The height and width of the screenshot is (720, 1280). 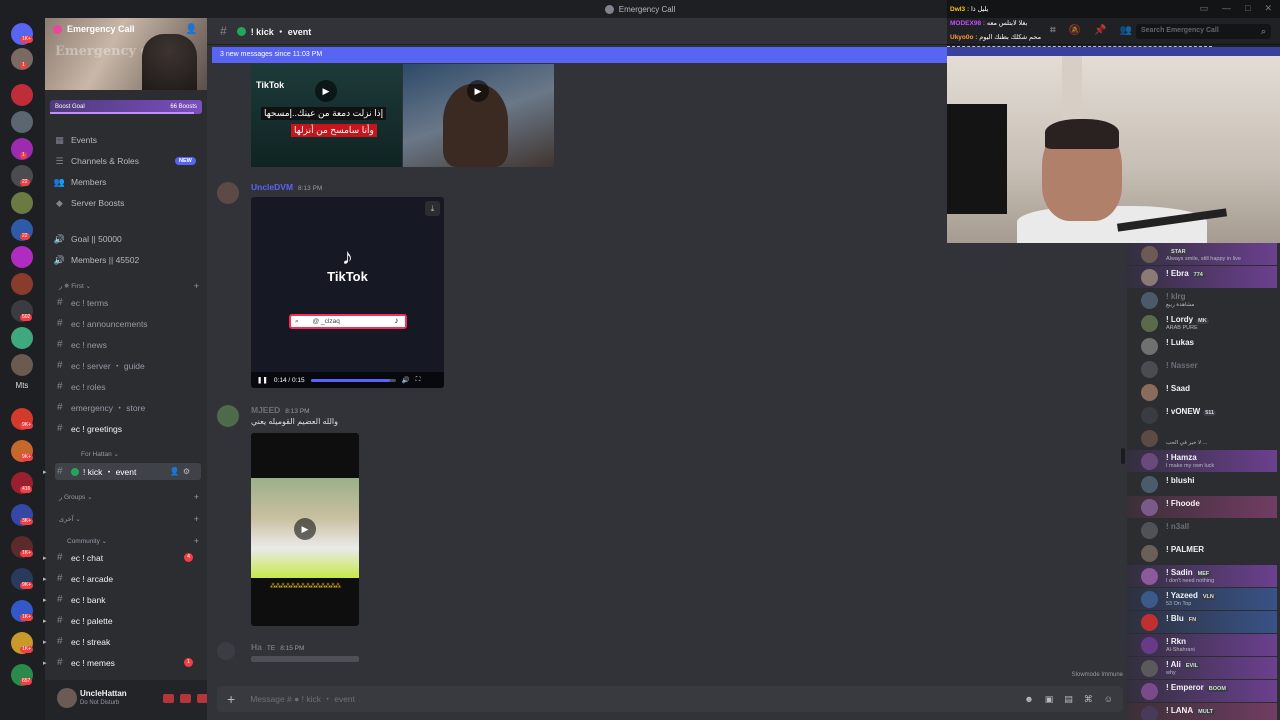 What do you see at coordinates (277, 647) in the screenshot?
I see `message-author: Ha TE 8:15 PM` at bounding box center [277, 647].